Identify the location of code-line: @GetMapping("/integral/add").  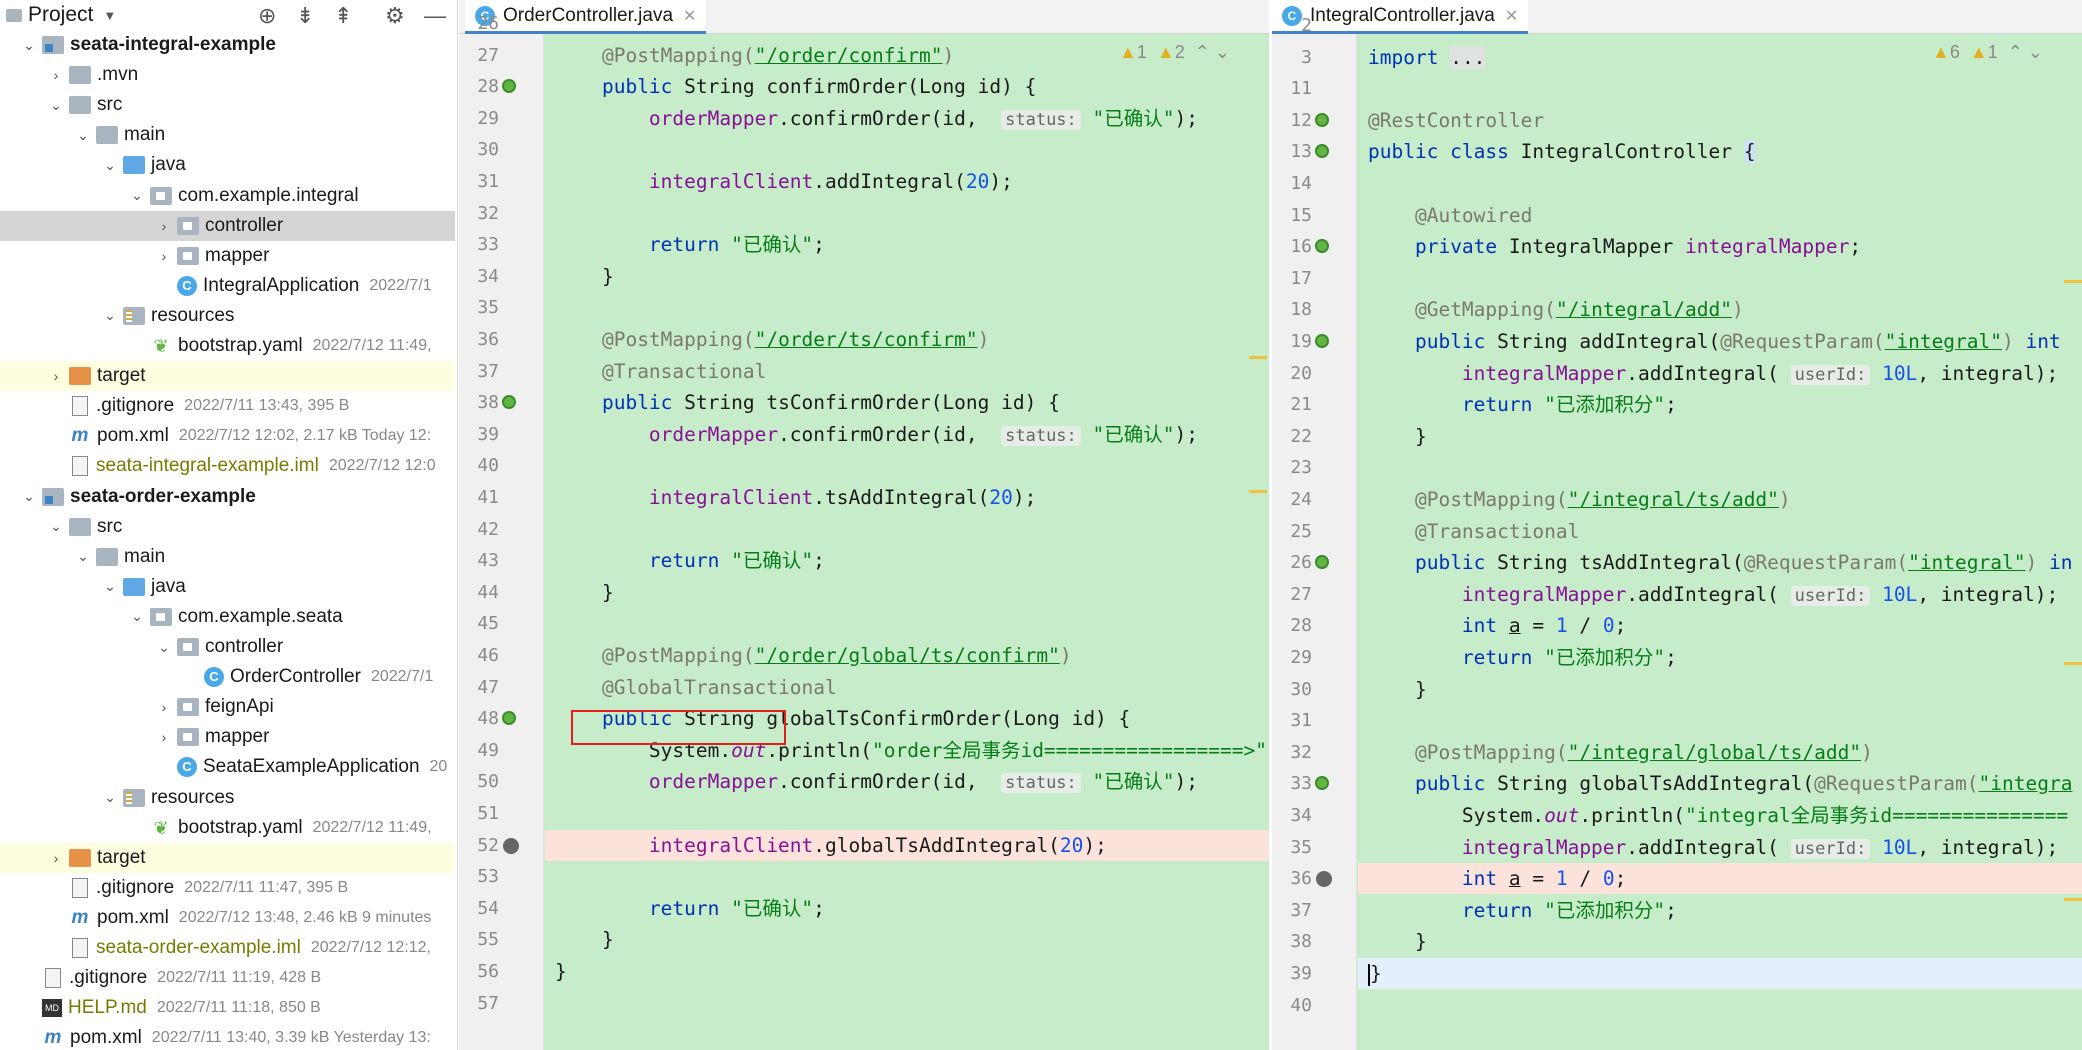
(1720, 309).